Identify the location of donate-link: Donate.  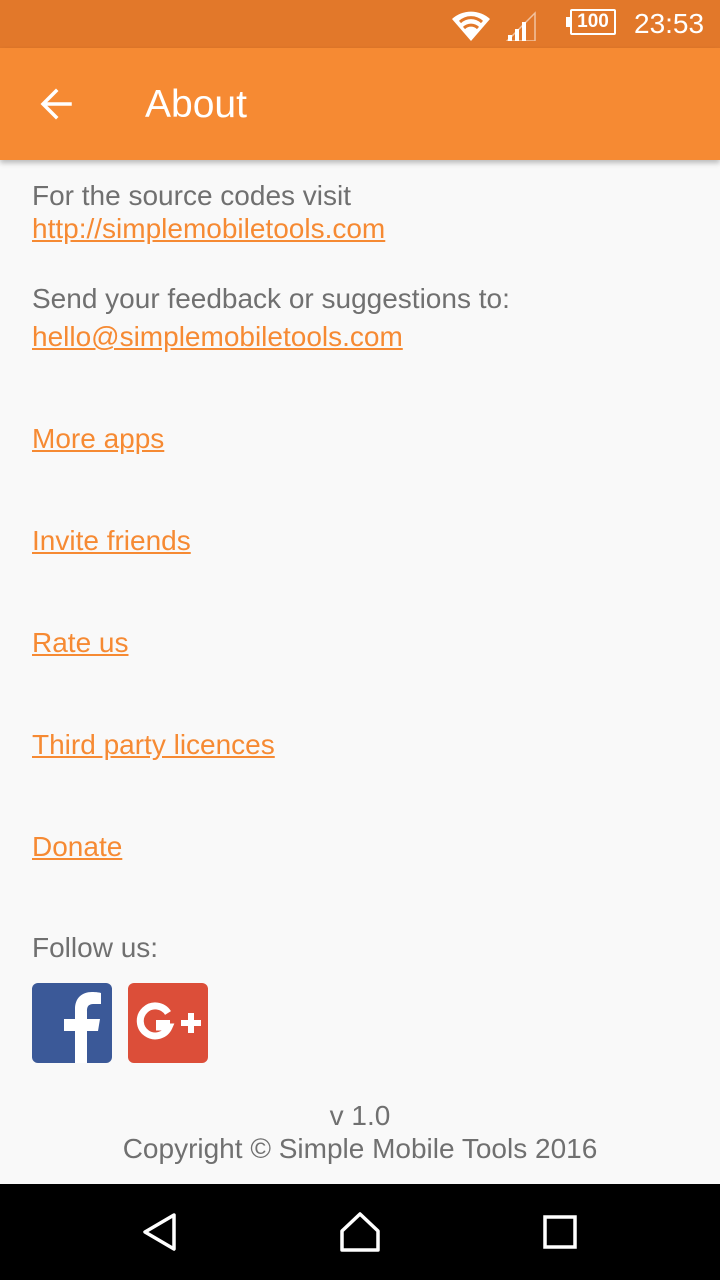
(77, 847).